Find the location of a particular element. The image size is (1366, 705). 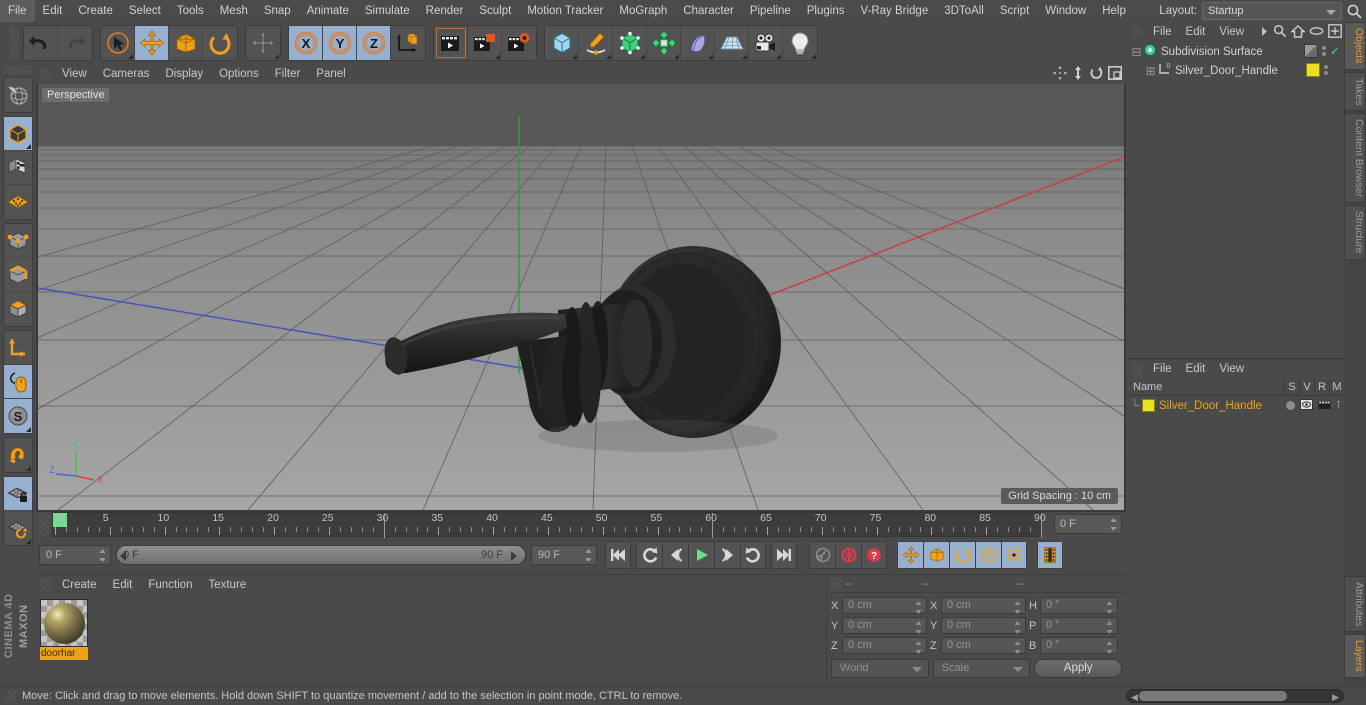

material-menu-function: Function is located at coordinates (170, 585).